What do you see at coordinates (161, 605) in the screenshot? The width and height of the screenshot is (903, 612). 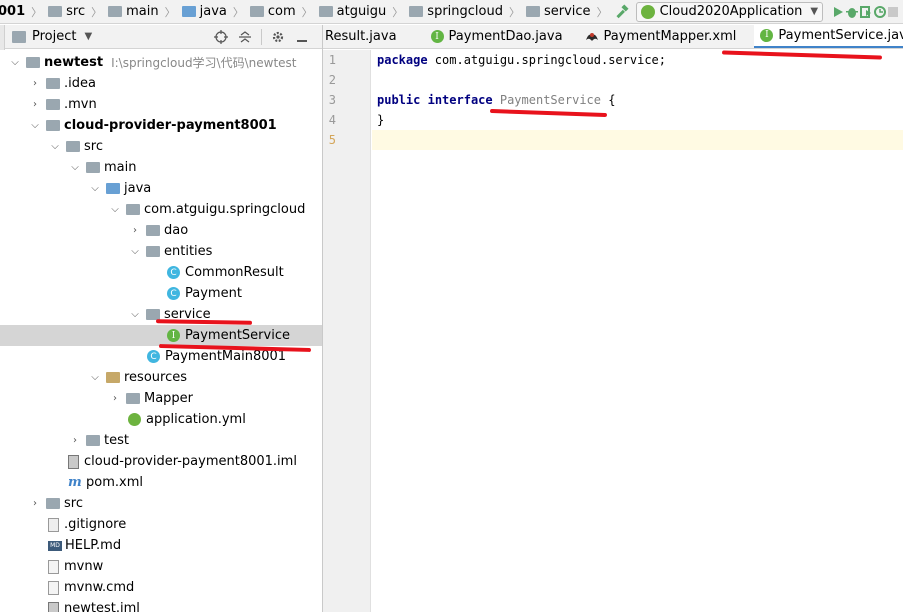 I see `tree-item-newtest-iml: newtest.iml` at bounding box center [161, 605].